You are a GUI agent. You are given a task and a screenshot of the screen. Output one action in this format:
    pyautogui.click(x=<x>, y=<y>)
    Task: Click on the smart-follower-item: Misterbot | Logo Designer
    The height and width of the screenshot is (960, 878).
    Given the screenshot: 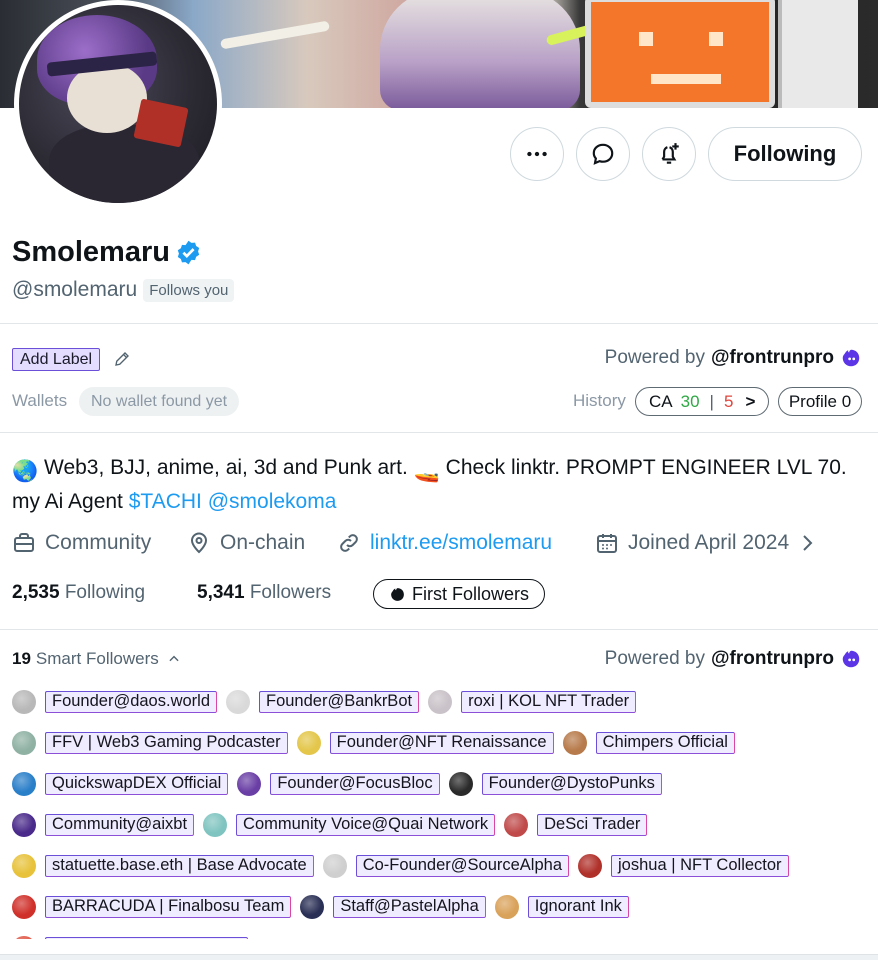 What is the action you would take?
    pyautogui.click(x=130, y=937)
    